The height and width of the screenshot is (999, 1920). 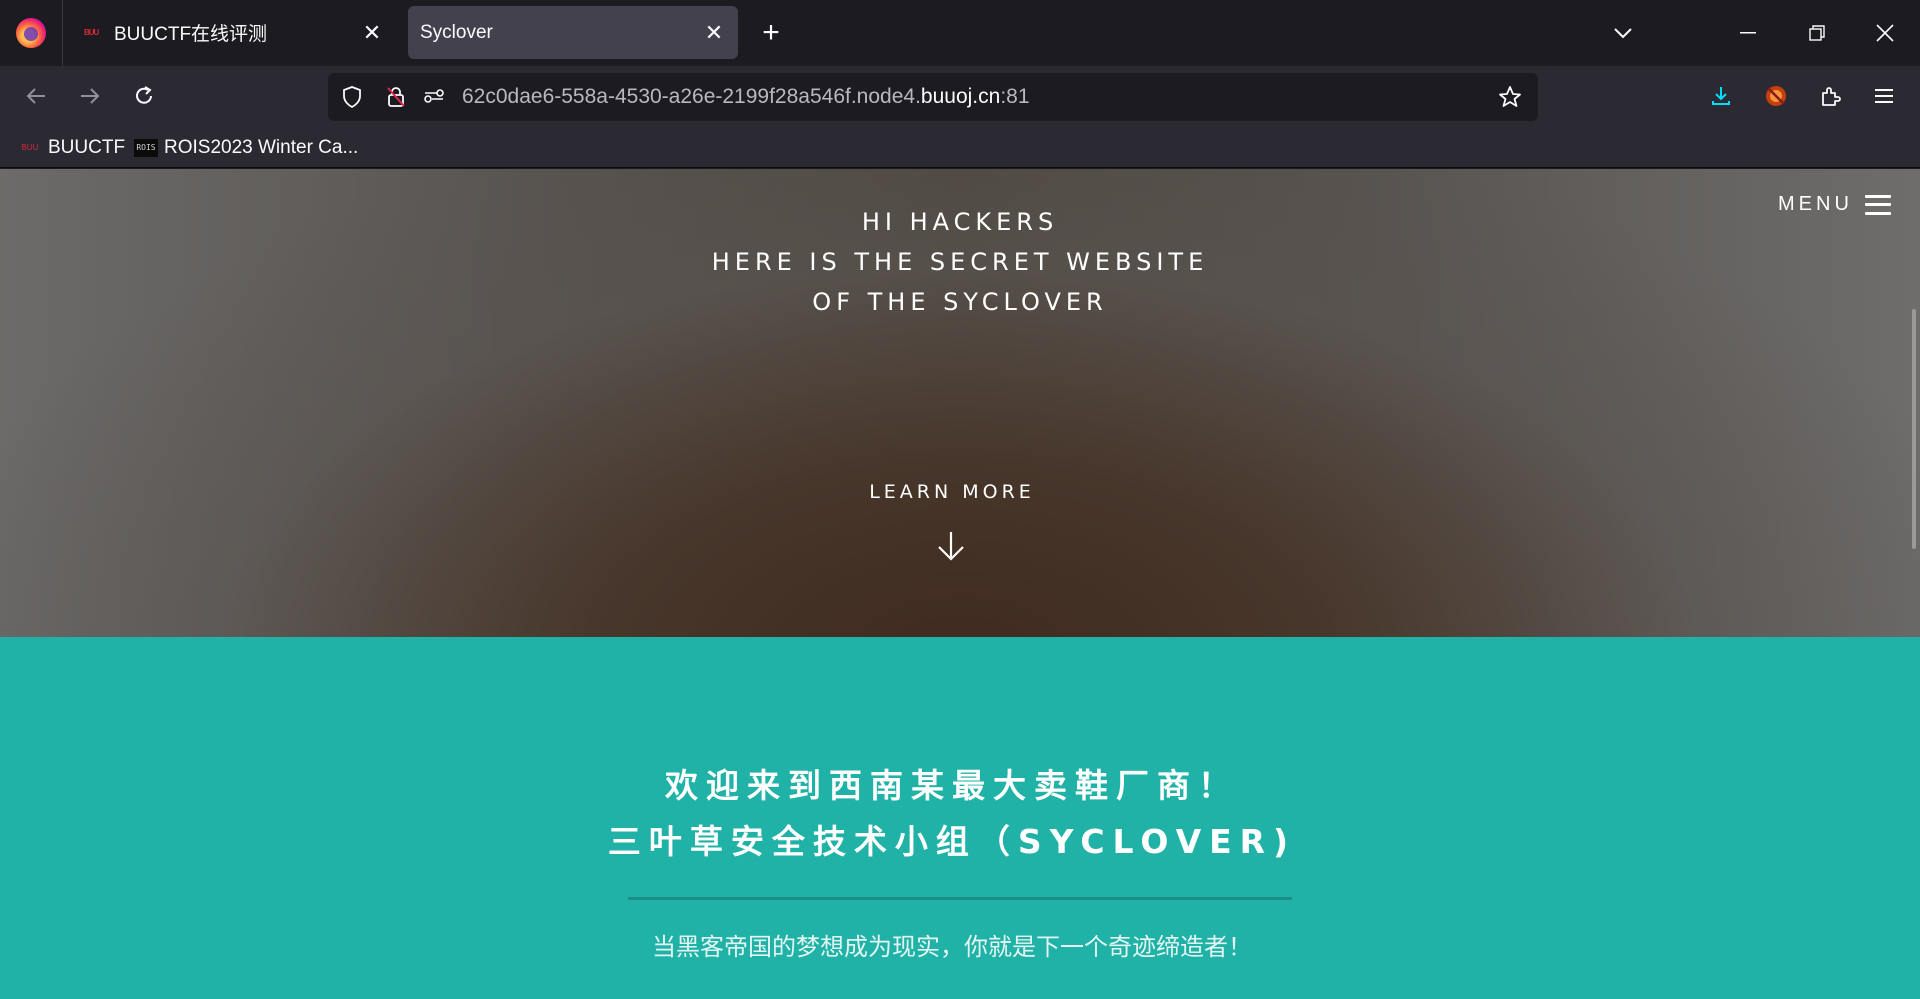 What do you see at coordinates (1914, 429) in the screenshot?
I see `page-scrollbar` at bounding box center [1914, 429].